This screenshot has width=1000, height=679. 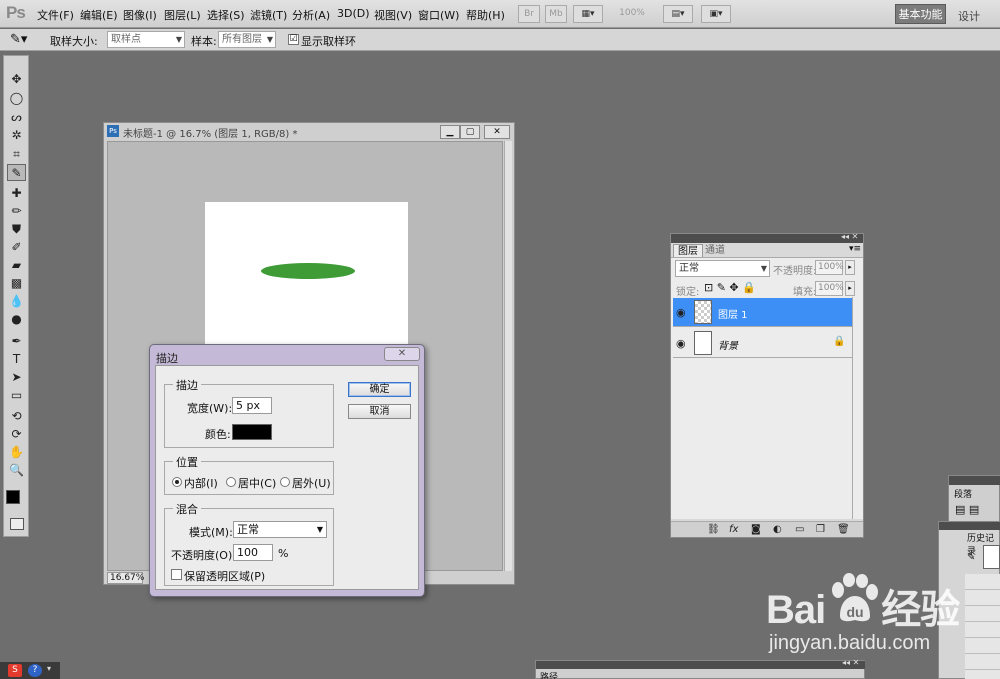 I want to click on chevron-down-icon: ▾, so click(x=49, y=668).